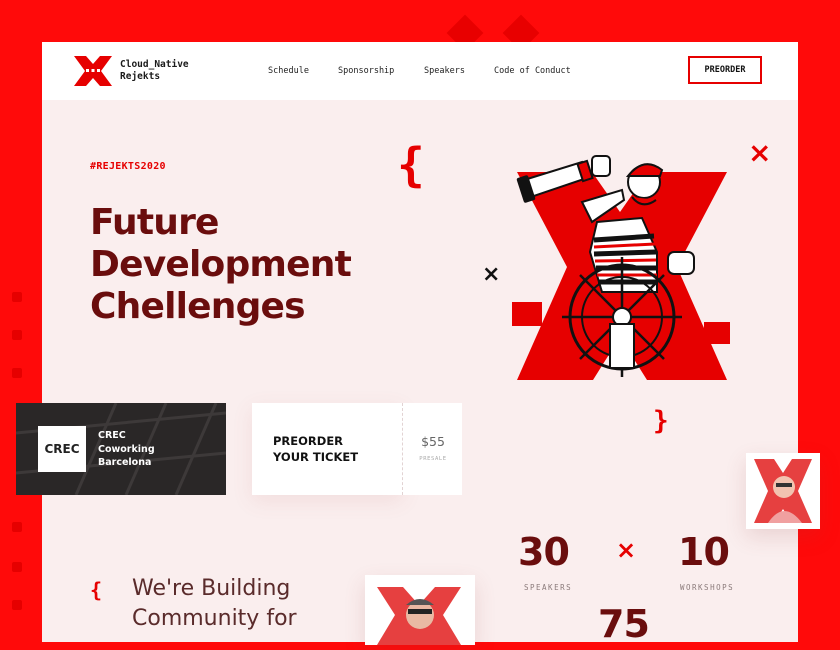 The width and height of the screenshot is (840, 650). Describe the element at coordinates (707, 587) in the screenshot. I see `stat-workshops-label: WORKSHOPS` at that location.